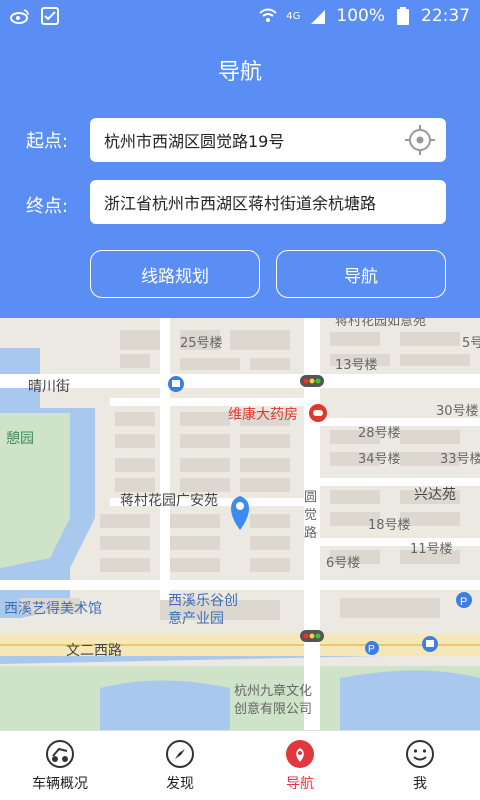  I want to click on end-input-value: 浙江省杭州市西湖区蒋村街道余杭塘路, so click(240, 203).